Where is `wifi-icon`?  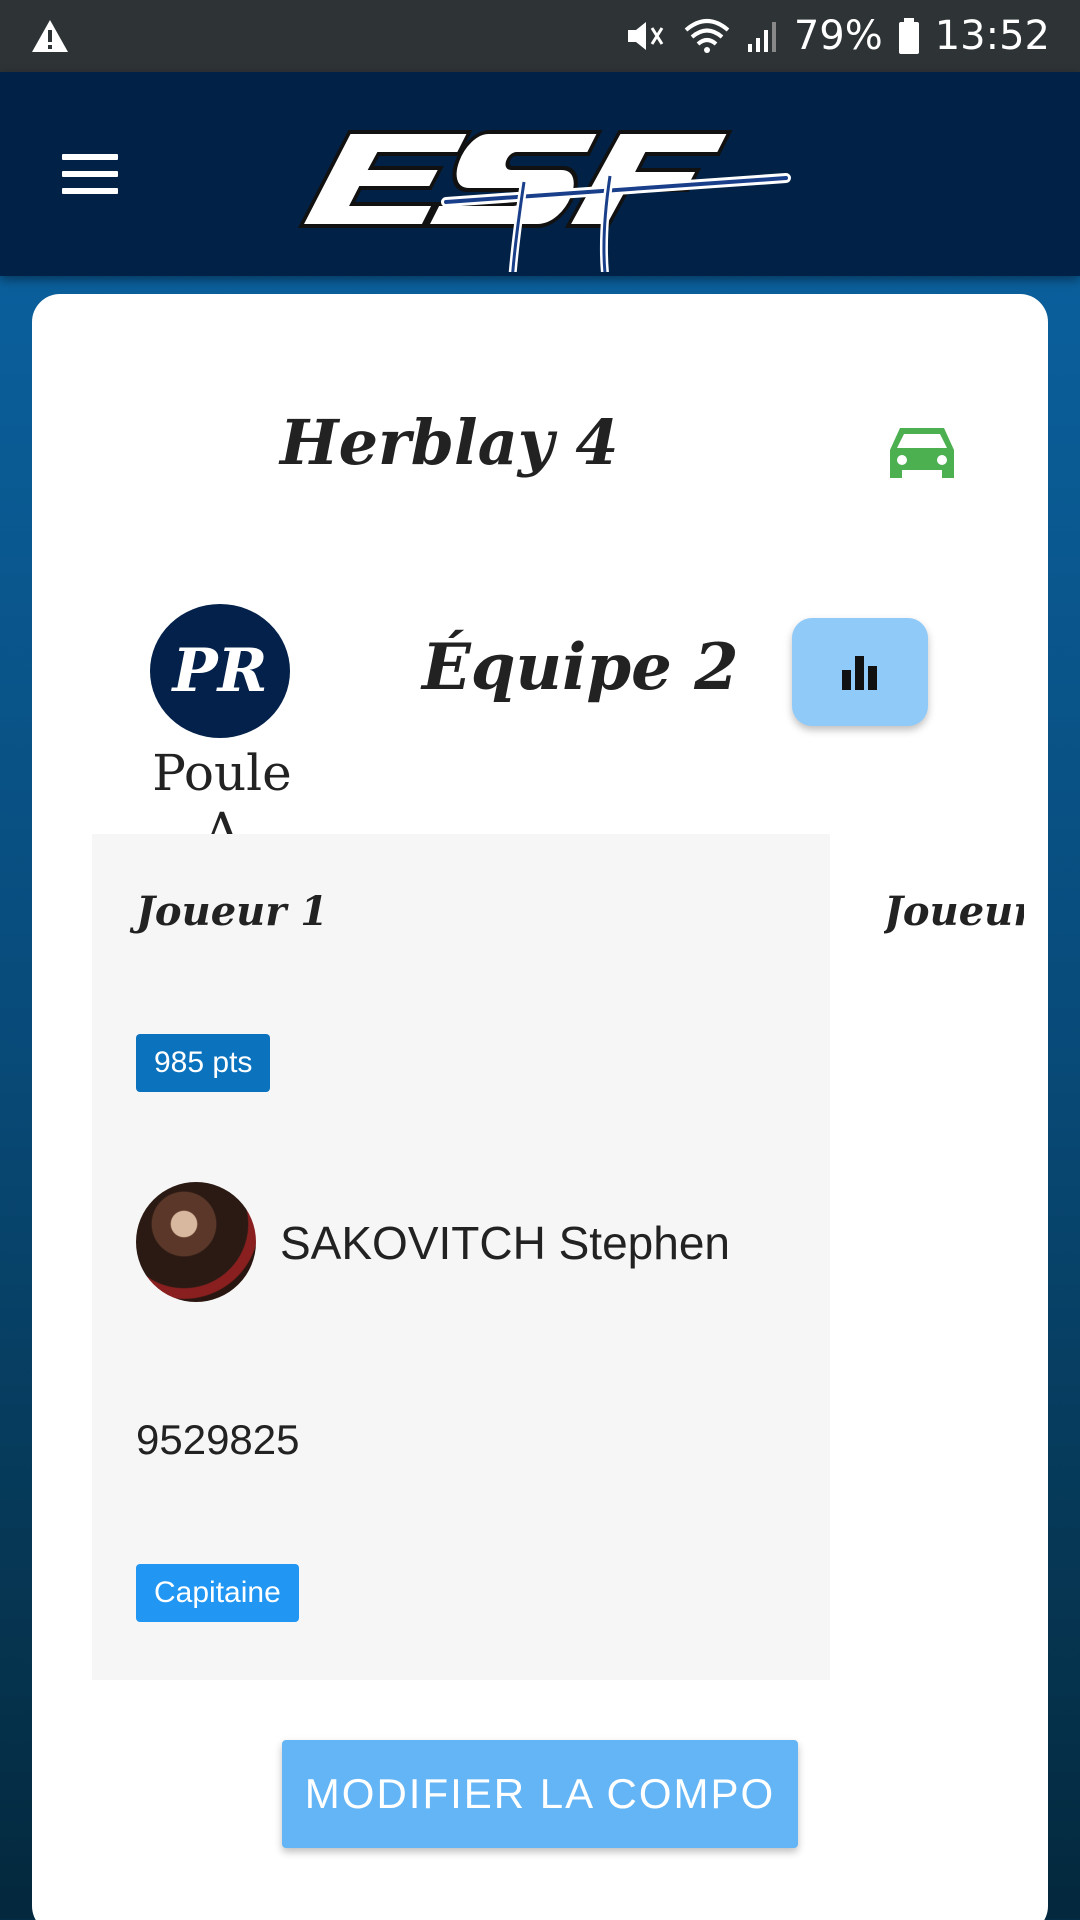 wifi-icon is located at coordinates (707, 36).